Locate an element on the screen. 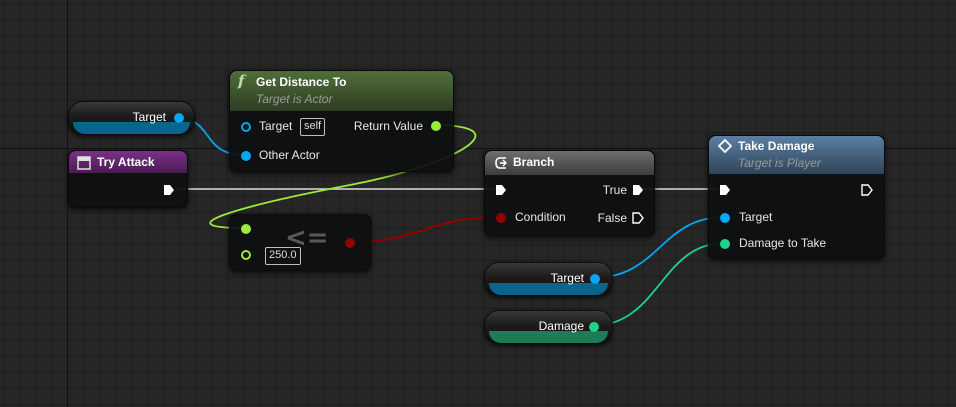 The width and height of the screenshot is (956, 407). bool-wire-compare-to-condition is located at coordinates (425, 229).